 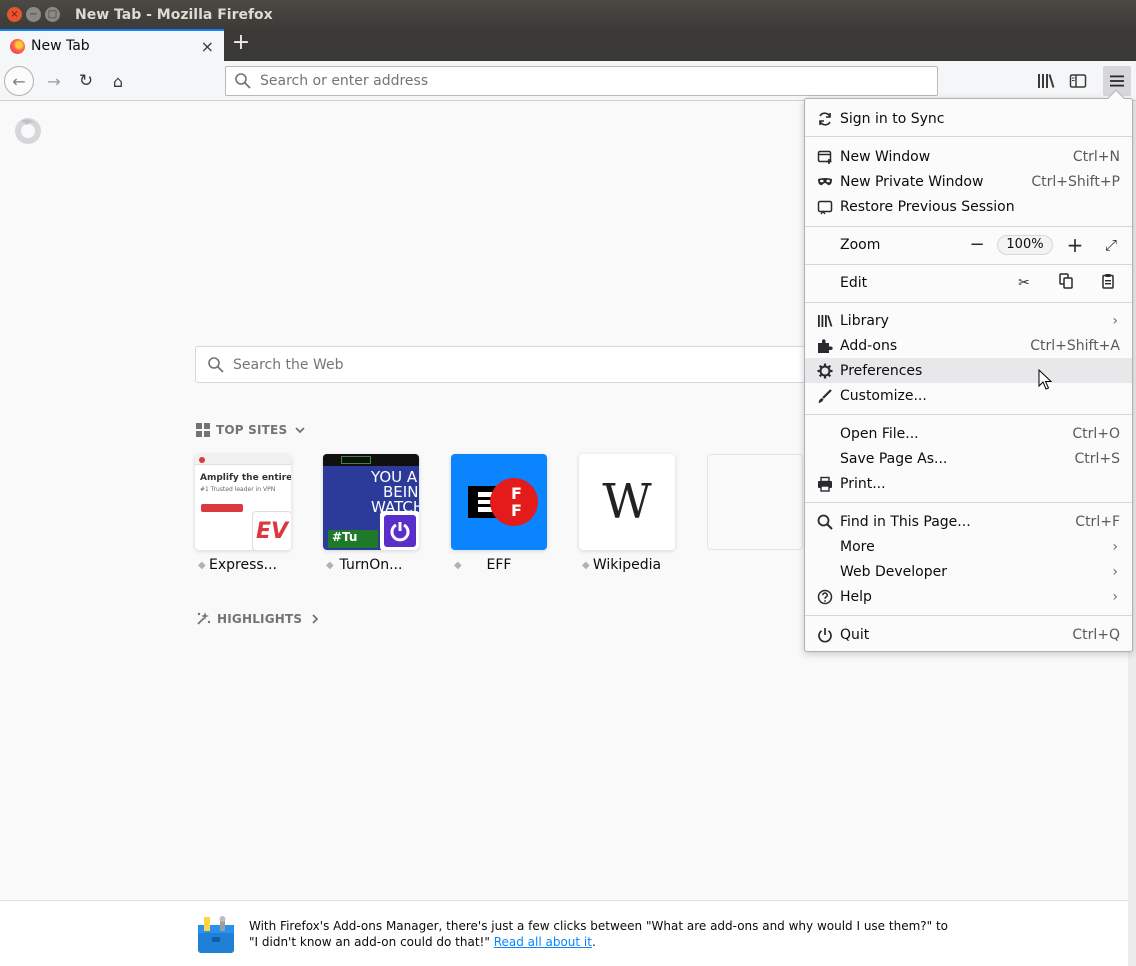 What do you see at coordinates (14, 14) in the screenshot?
I see `window-close-button: ×` at bounding box center [14, 14].